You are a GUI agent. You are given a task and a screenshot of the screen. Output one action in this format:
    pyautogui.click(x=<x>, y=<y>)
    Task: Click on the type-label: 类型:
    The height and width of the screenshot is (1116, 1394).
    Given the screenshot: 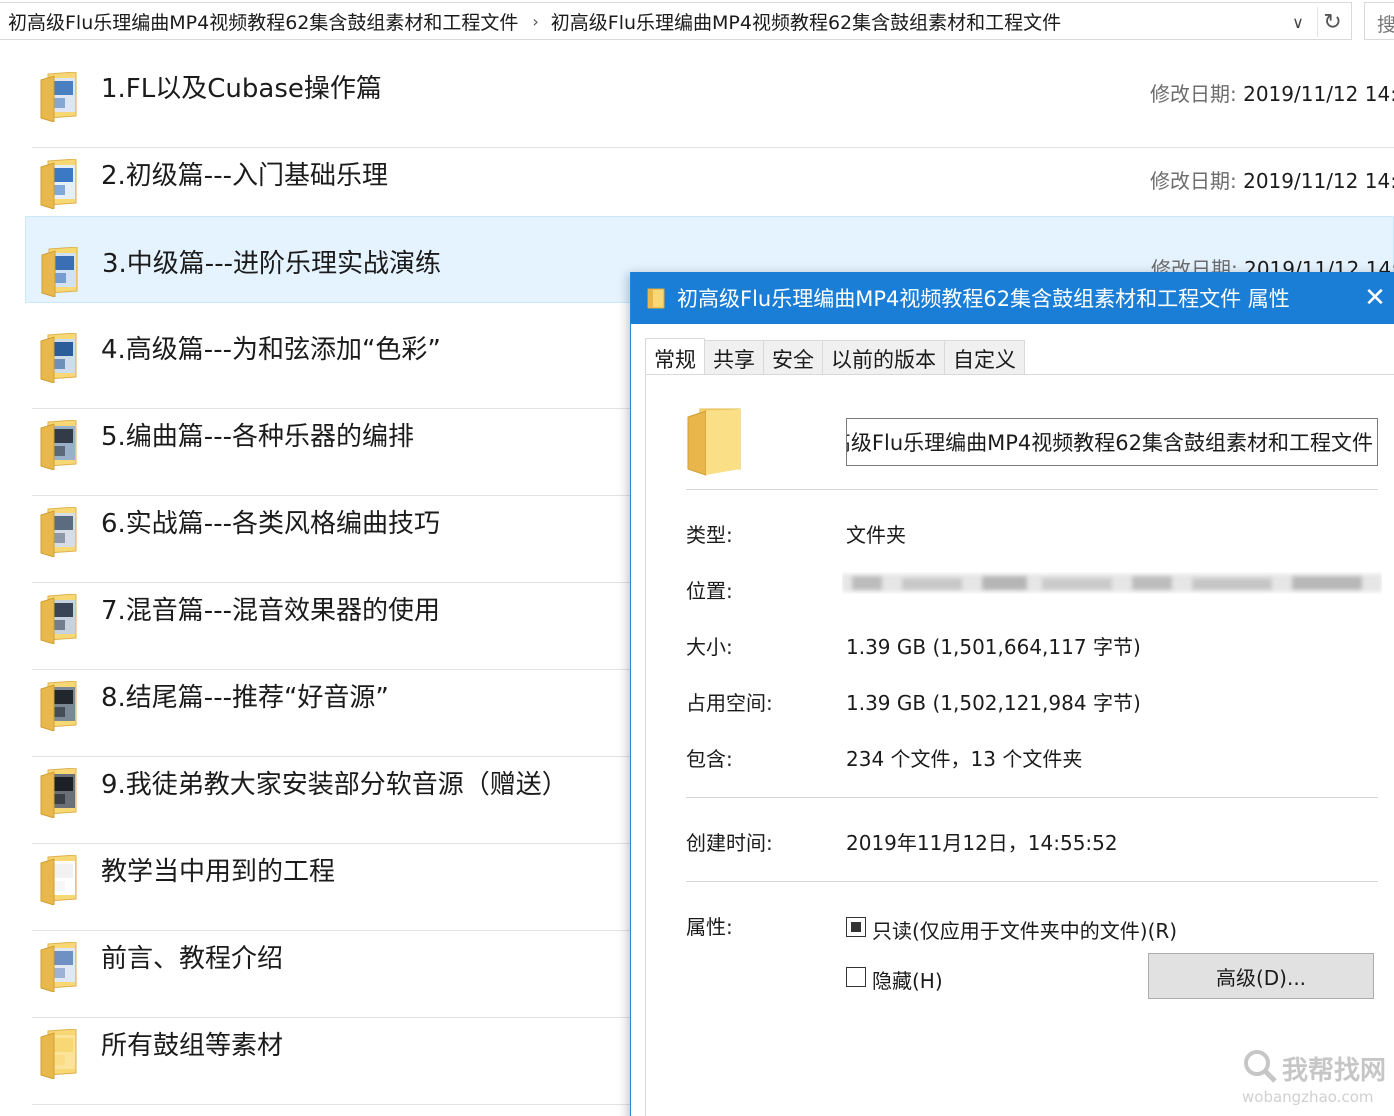 What is the action you would take?
    pyautogui.click(x=709, y=535)
    